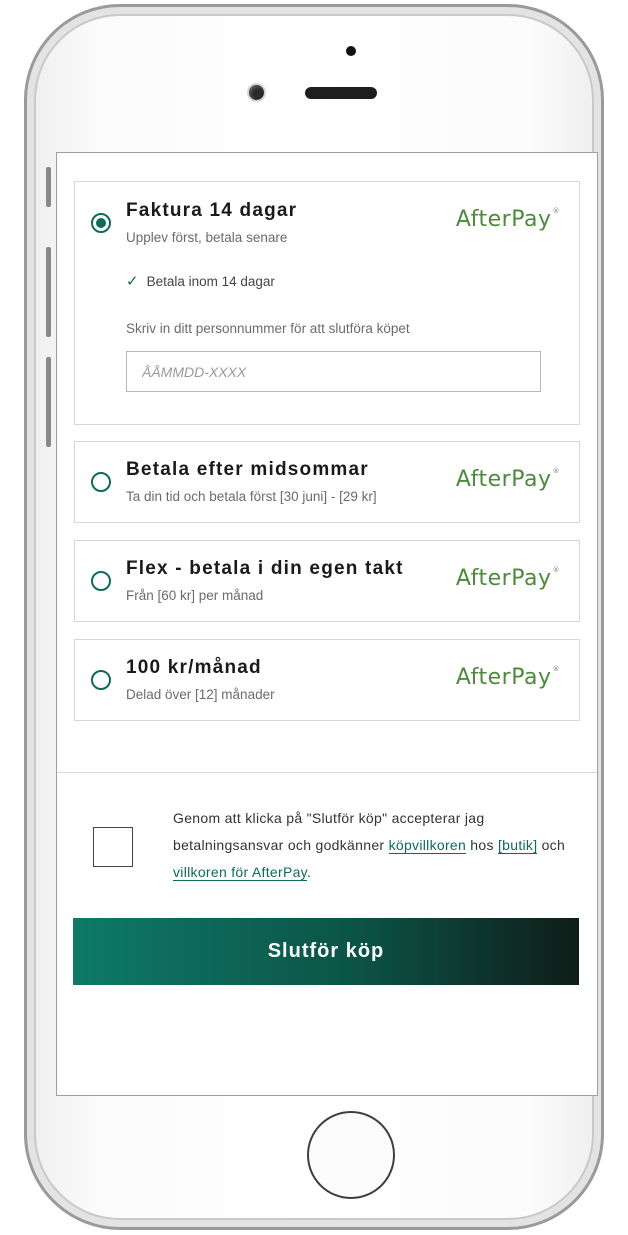 The image size is (628, 1235). Describe the element at coordinates (200, 694) in the screenshot. I see `option-subtitle: Delad över [12] månader` at that location.